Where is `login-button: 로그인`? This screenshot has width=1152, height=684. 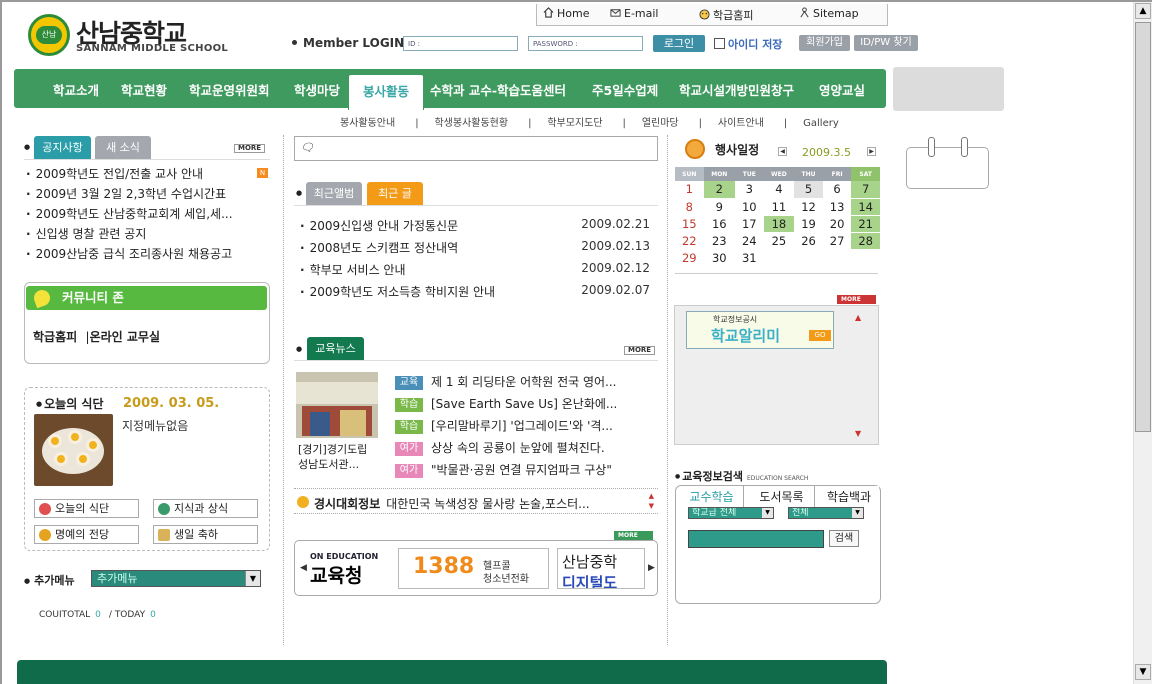 login-button: 로그인 is located at coordinates (679, 43).